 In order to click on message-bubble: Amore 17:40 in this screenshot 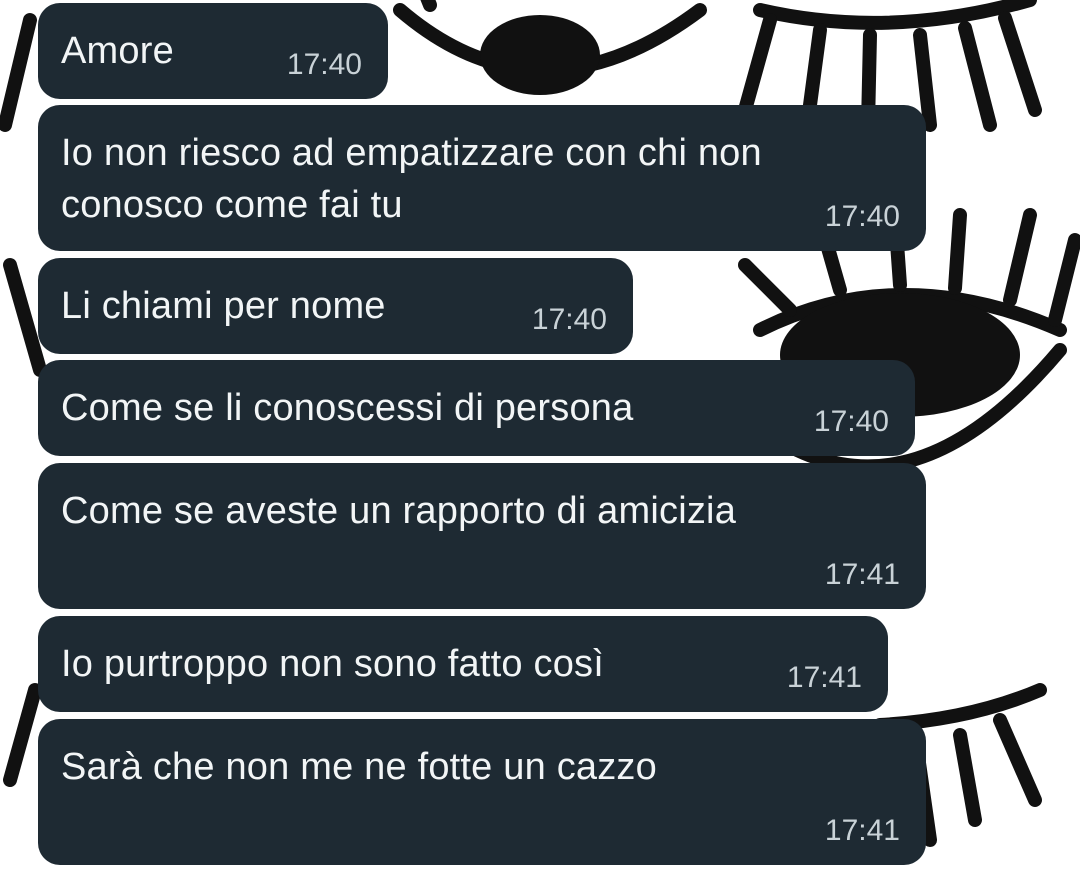, I will do `click(213, 51)`.